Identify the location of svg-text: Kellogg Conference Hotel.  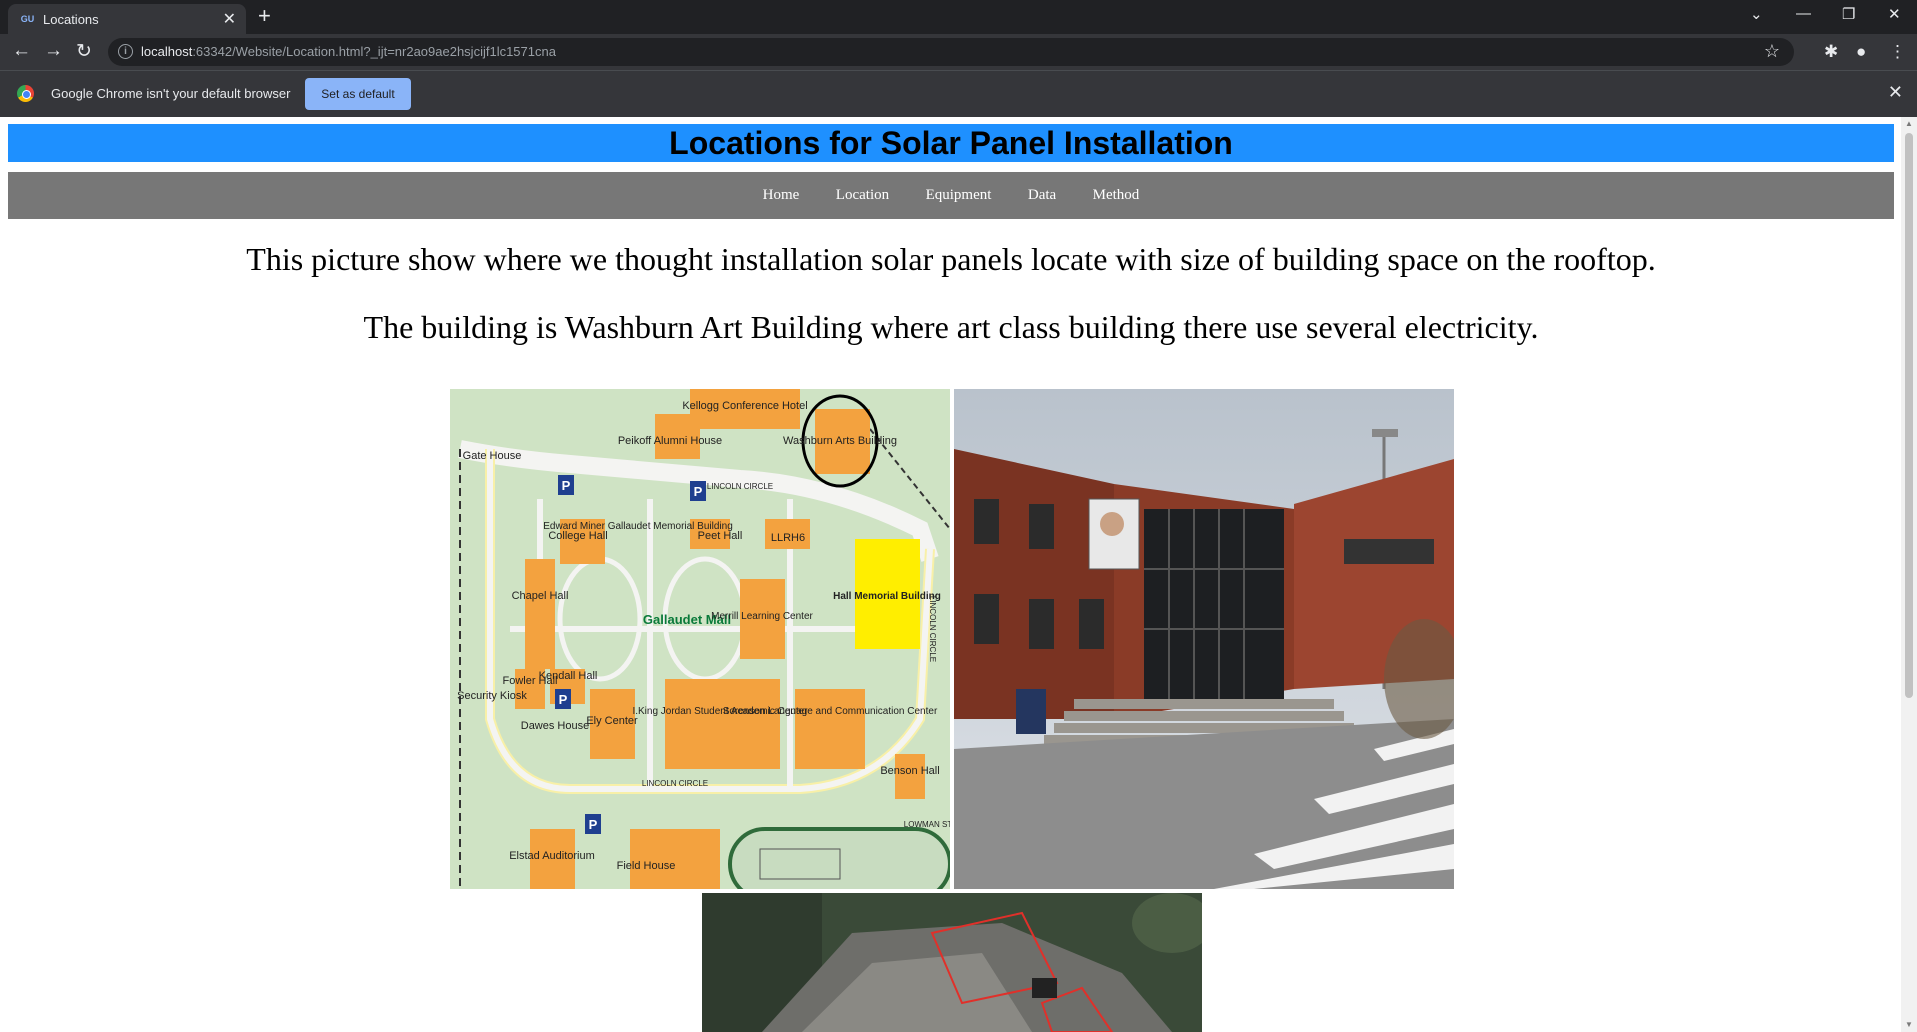
(744, 406).